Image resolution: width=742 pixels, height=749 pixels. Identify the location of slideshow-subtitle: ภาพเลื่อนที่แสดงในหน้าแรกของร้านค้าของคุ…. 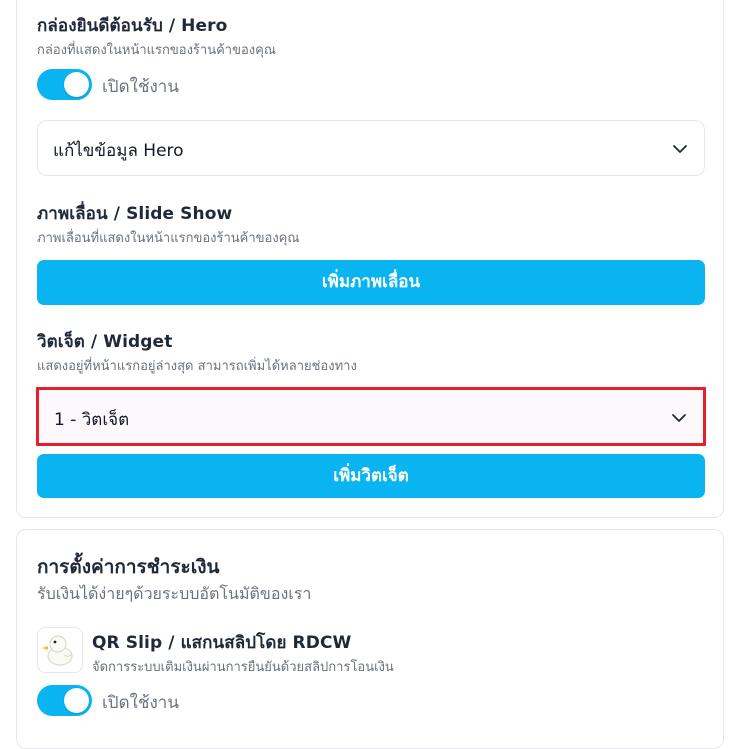
(168, 238).